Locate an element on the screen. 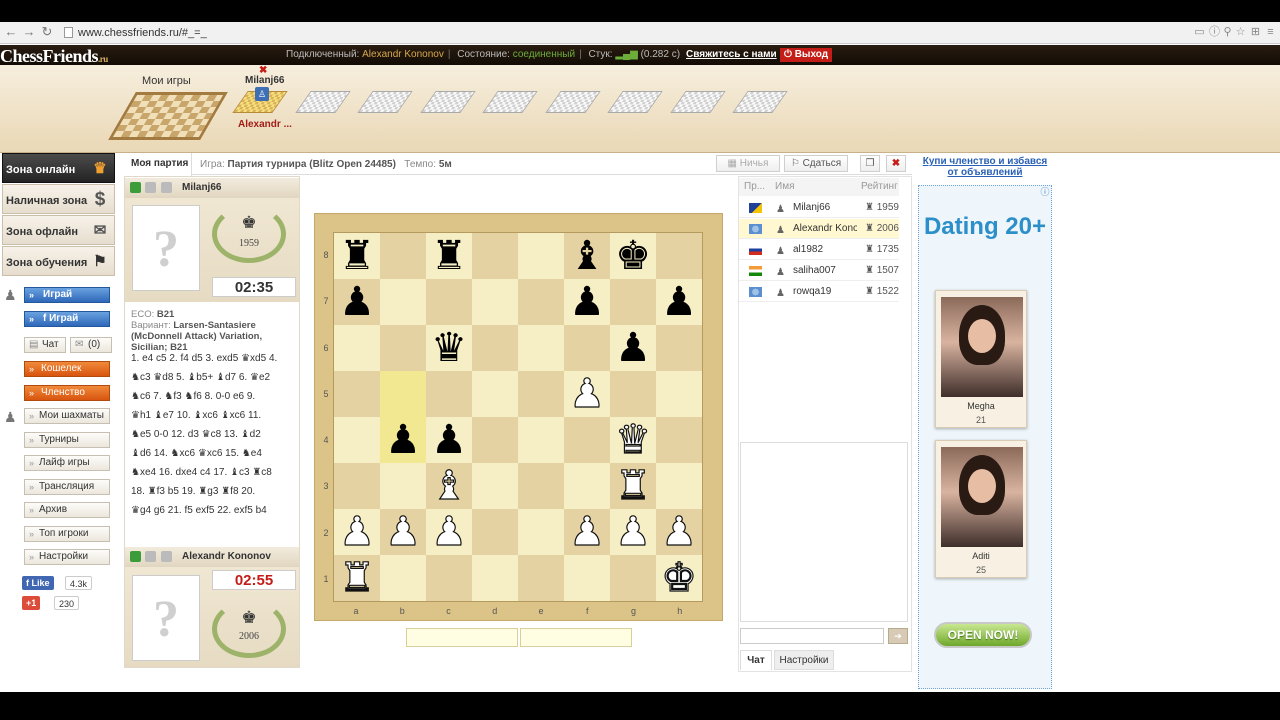  top-players-button: Топ игроки is located at coordinates (67, 534).